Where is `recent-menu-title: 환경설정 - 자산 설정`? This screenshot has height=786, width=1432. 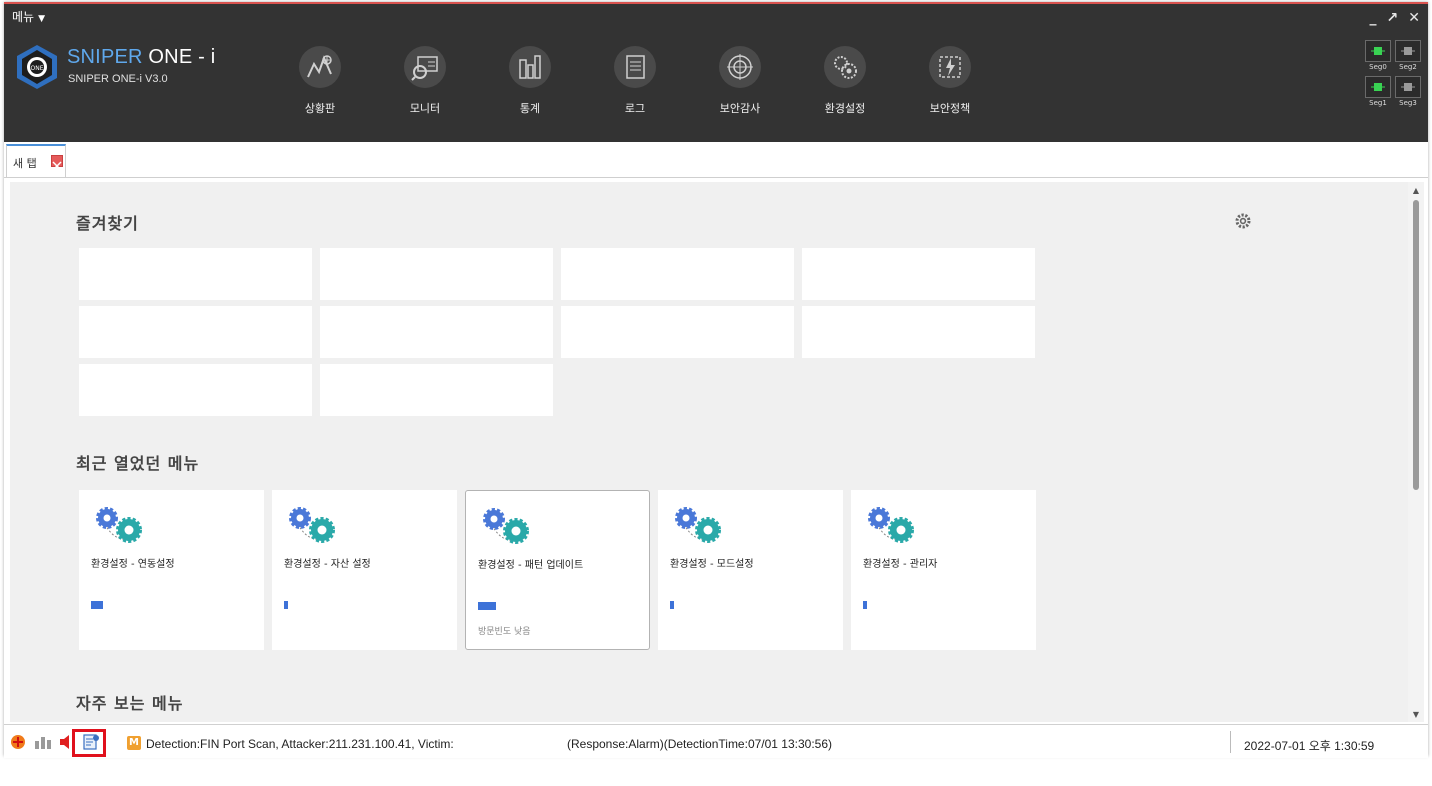 recent-menu-title: 환경설정 - 자산 설정 is located at coordinates (327, 564).